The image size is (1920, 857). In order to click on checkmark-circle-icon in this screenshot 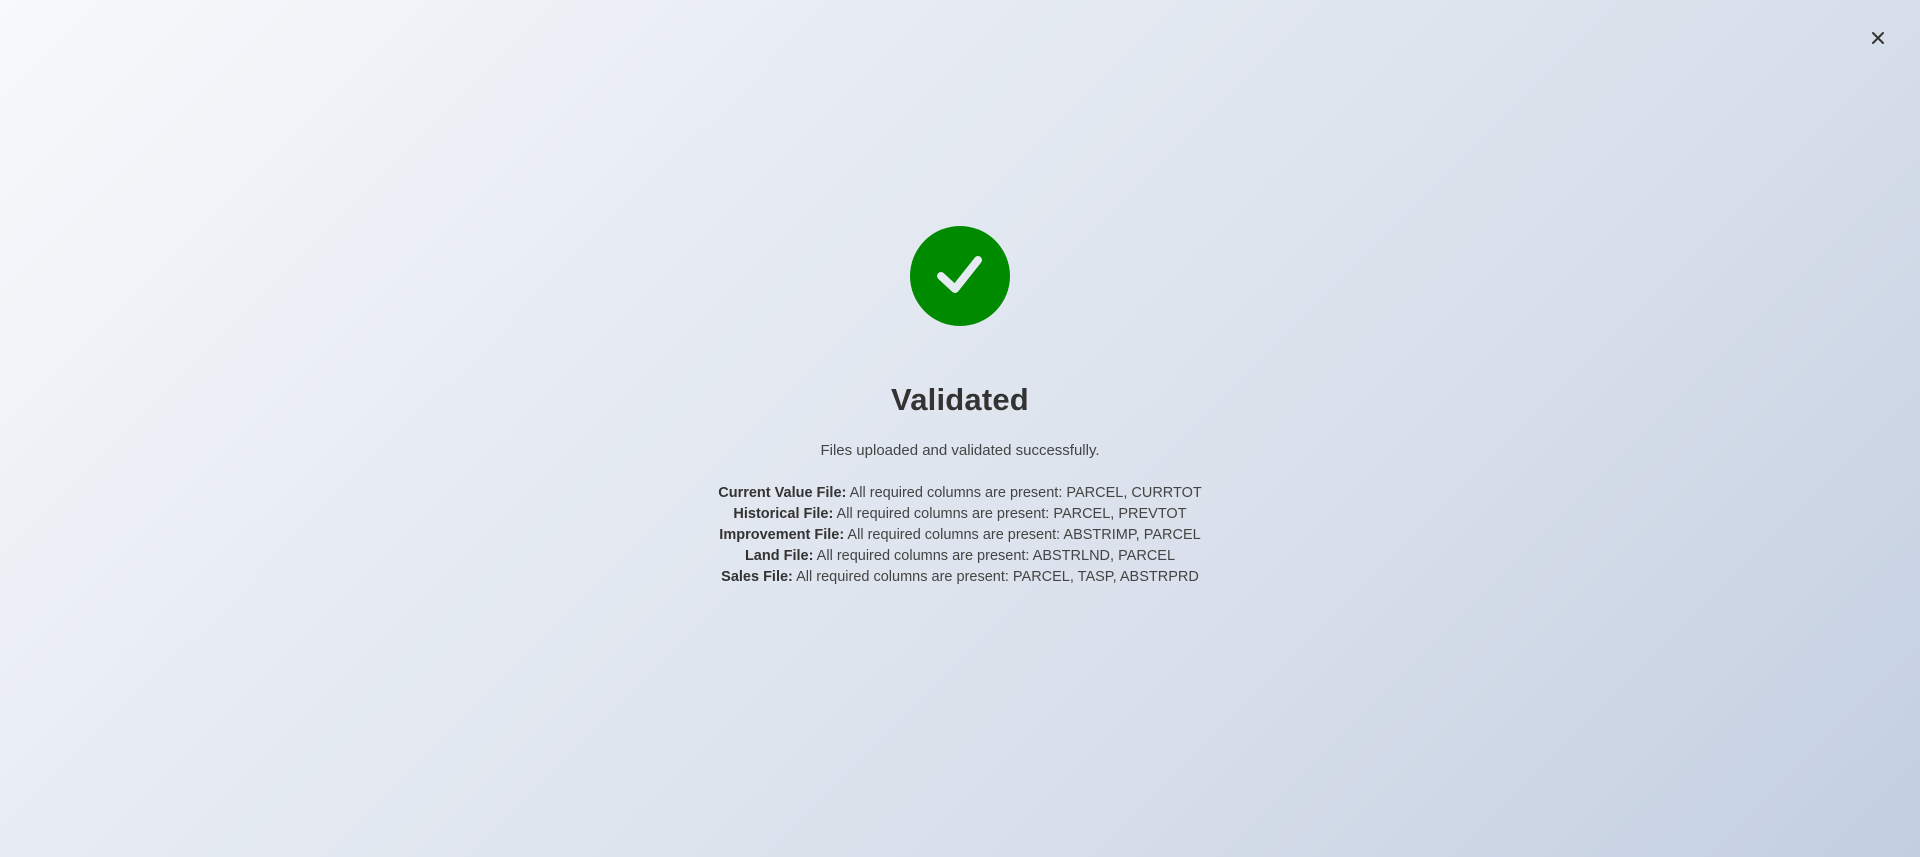, I will do `click(960, 276)`.